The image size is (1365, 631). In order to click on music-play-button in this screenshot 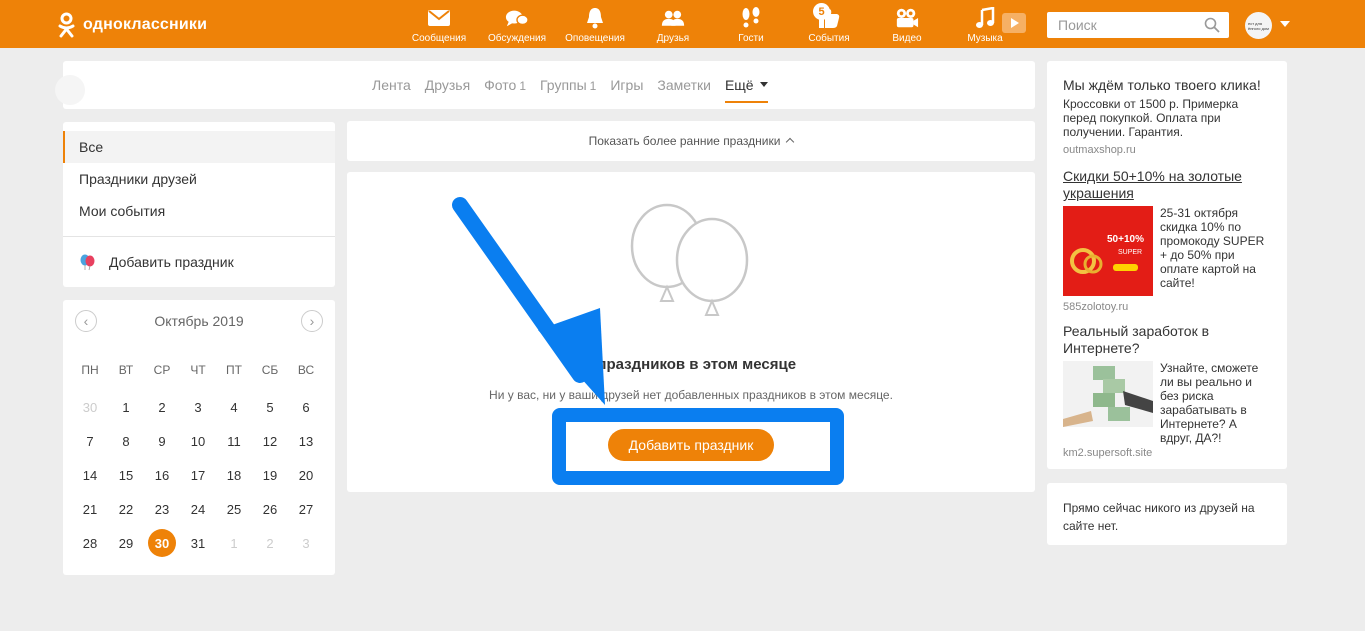, I will do `click(1014, 23)`.